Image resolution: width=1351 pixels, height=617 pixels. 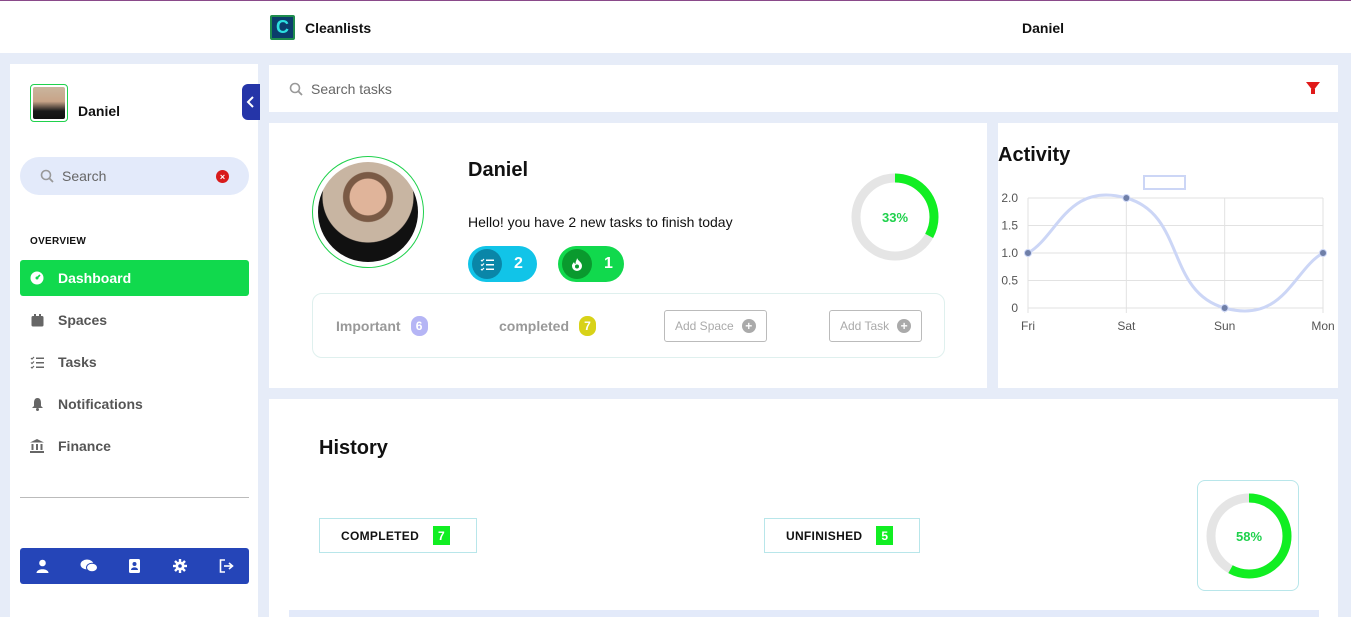 What do you see at coordinates (134, 362) in the screenshot?
I see `sidebar-item-tasks: Tasks` at bounding box center [134, 362].